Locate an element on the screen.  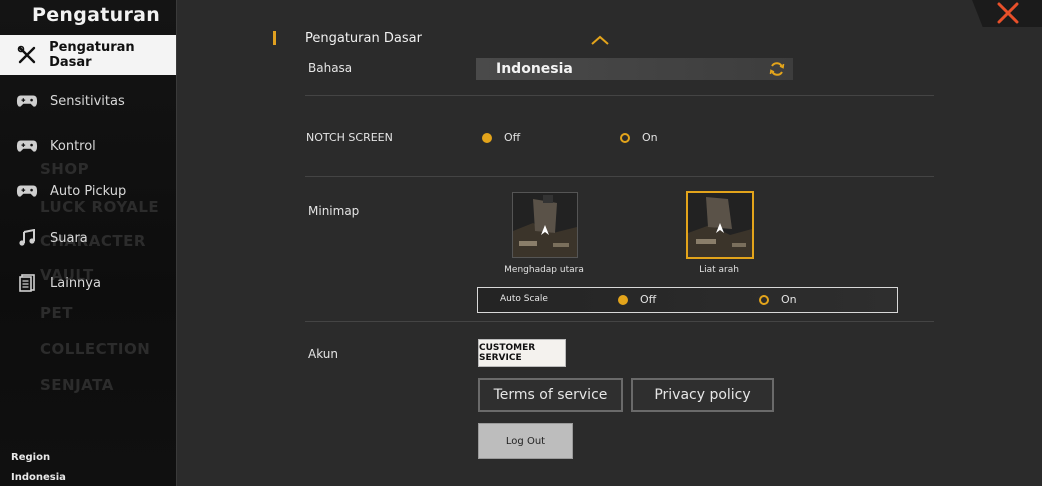
privacy-policy-button: Privacy policy is located at coordinates (702, 395).